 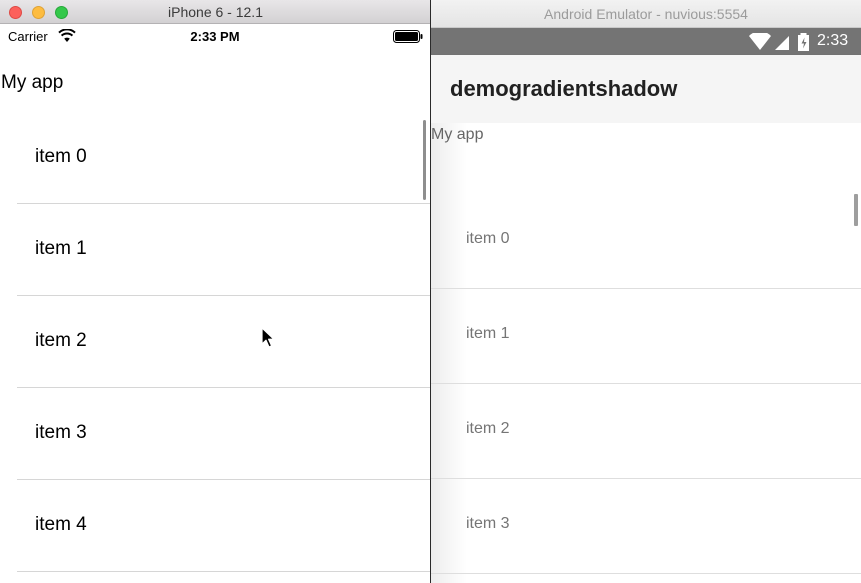 I want to click on android-window-titlebar: Android Emulator - nuvious:5554, so click(x=646, y=14).